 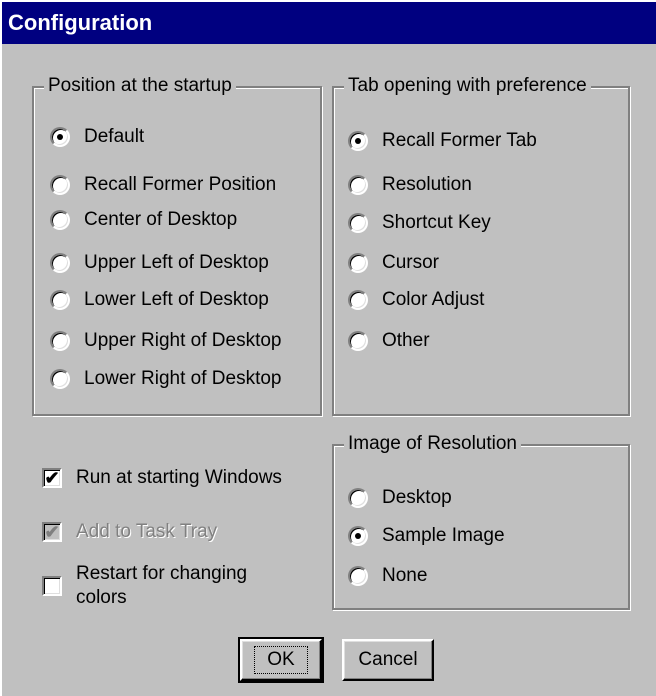 I want to click on position-option-upper-right: Upper Right of Desktop, so click(x=166, y=341).